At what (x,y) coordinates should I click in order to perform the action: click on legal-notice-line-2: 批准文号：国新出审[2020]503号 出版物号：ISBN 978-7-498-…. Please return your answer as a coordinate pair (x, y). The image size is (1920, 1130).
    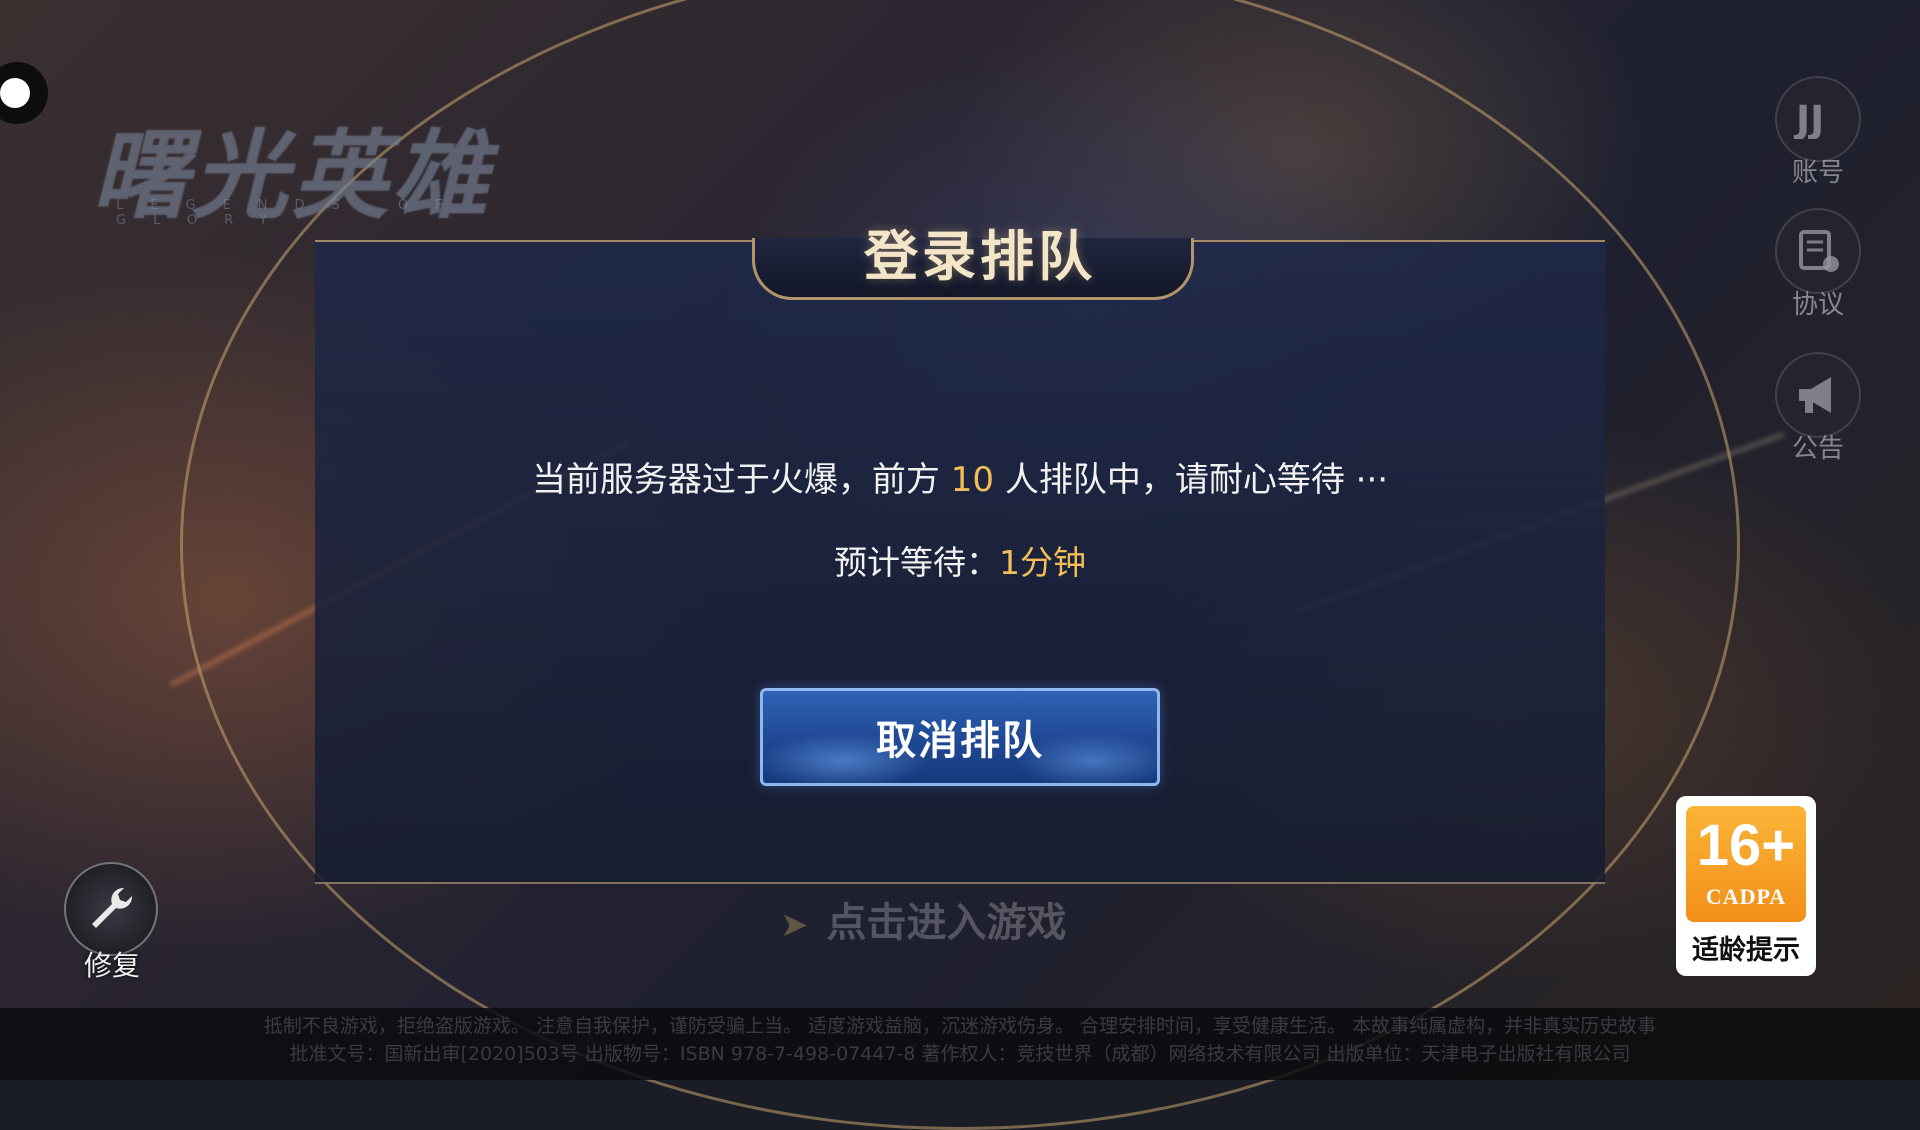
    Looking at the image, I should click on (960, 1054).